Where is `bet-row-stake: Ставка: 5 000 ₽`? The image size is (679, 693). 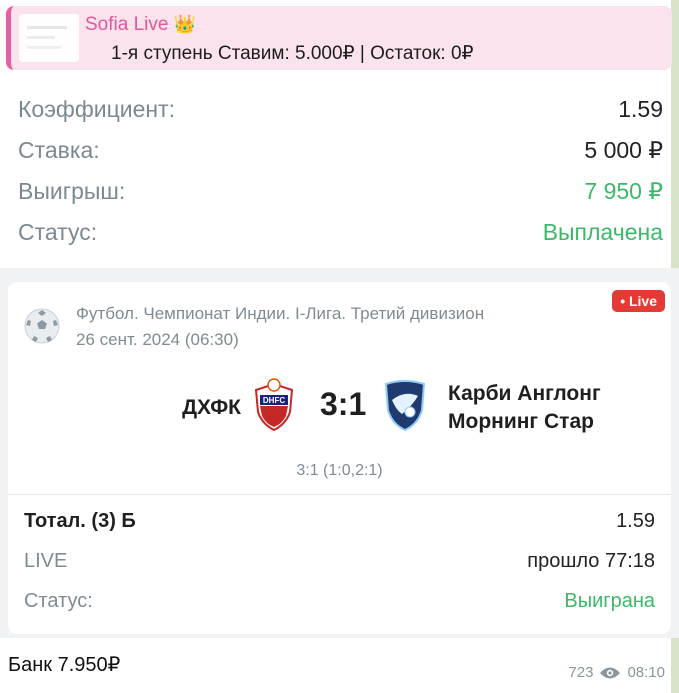 bet-row-stake: Ставка: 5 000 ₽ is located at coordinates (340, 154).